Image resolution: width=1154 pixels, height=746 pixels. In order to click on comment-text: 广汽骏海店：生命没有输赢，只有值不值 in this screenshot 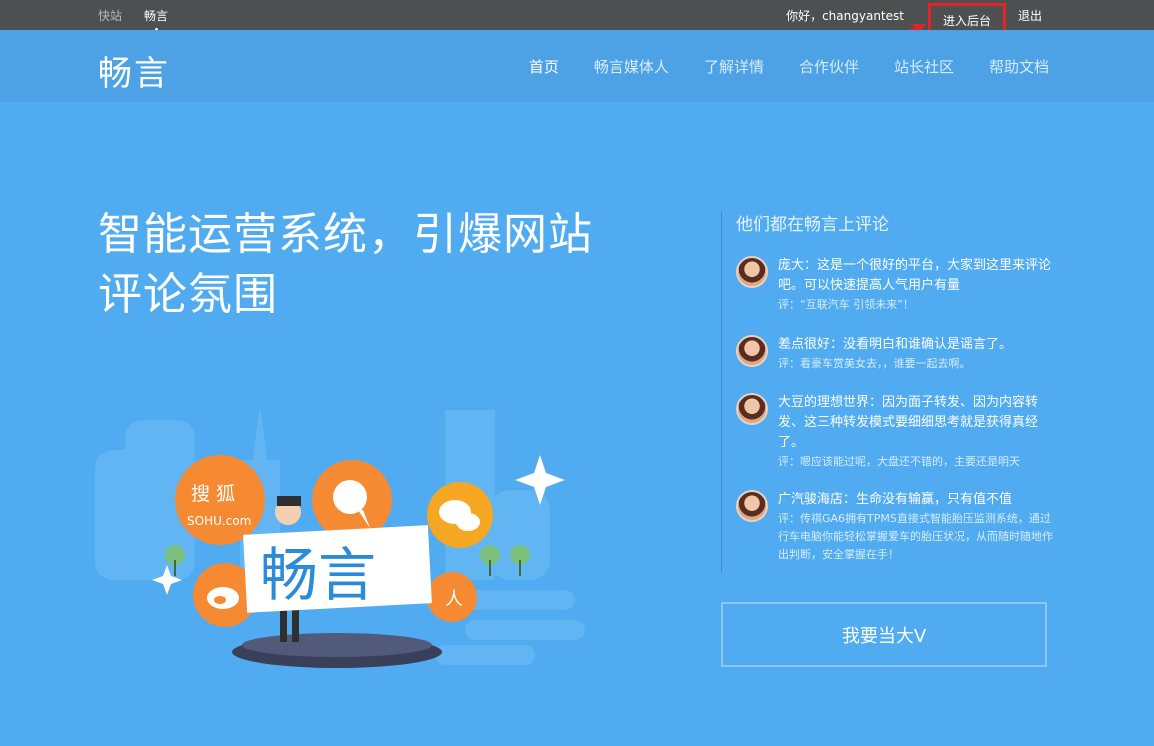, I will do `click(895, 499)`.